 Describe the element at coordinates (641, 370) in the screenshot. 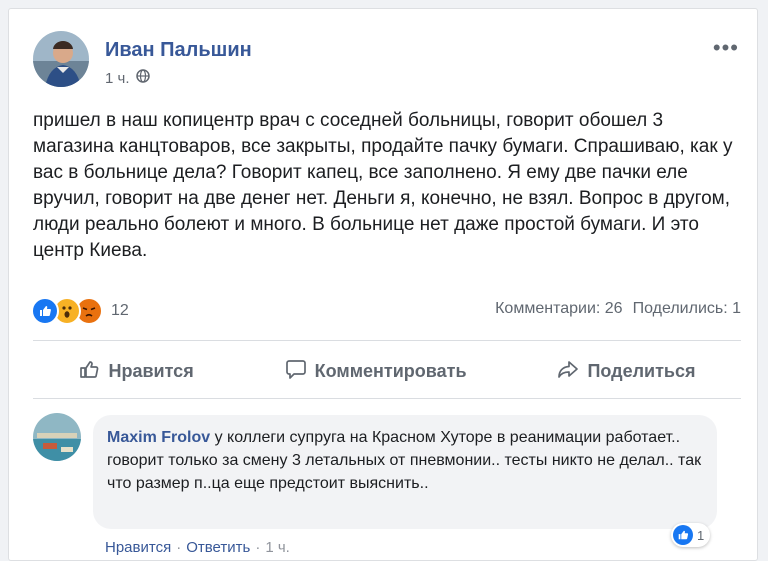

I see `share-button-label: Поделиться` at that location.